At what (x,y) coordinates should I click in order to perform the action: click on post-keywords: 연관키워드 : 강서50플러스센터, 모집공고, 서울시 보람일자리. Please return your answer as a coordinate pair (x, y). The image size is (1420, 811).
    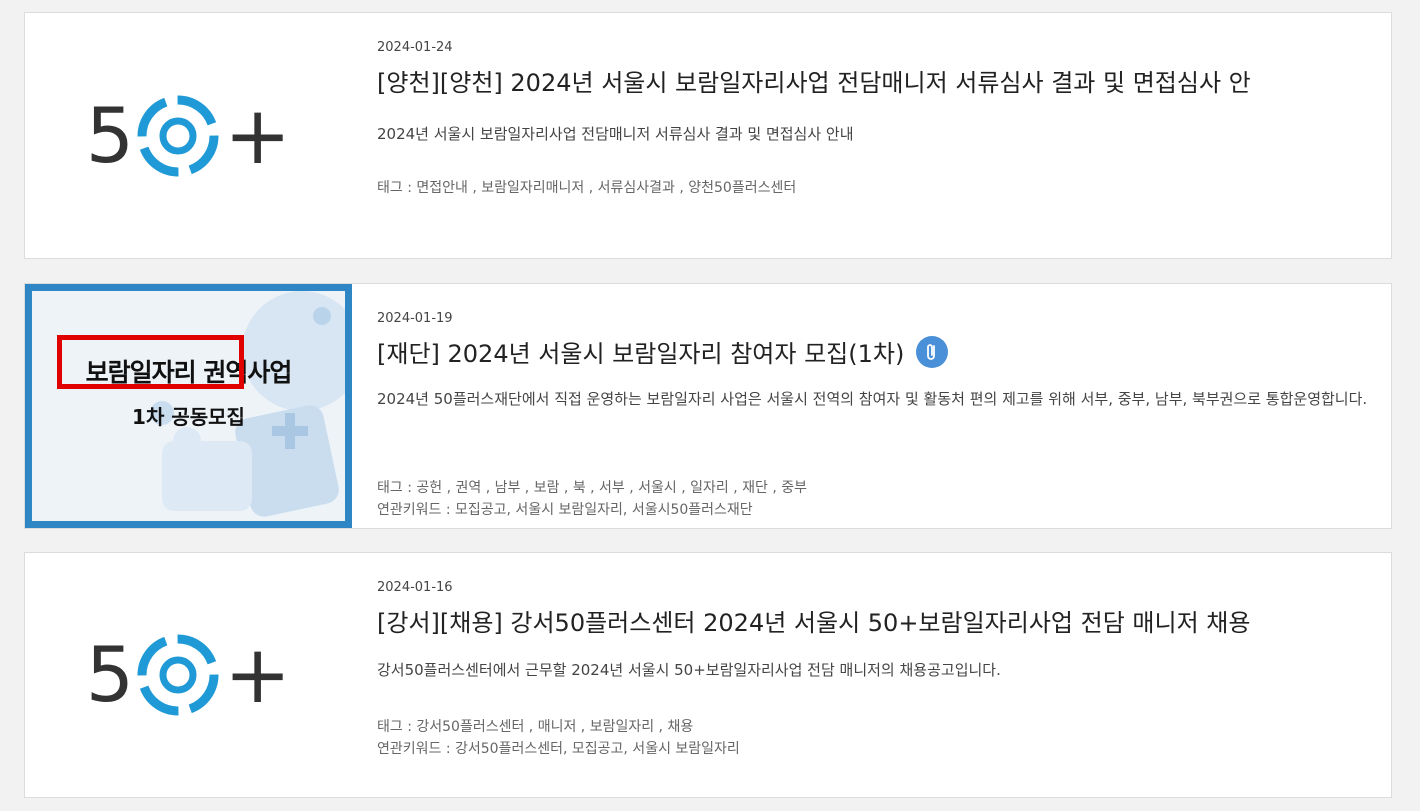
    Looking at the image, I should click on (558, 749).